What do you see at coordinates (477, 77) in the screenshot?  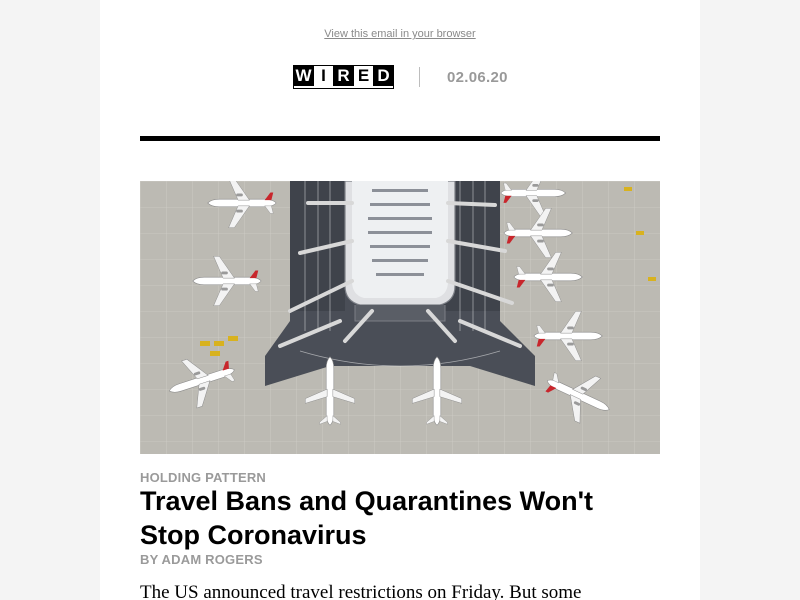 I see `issue-date: 02.06.20` at bounding box center [477, 77].